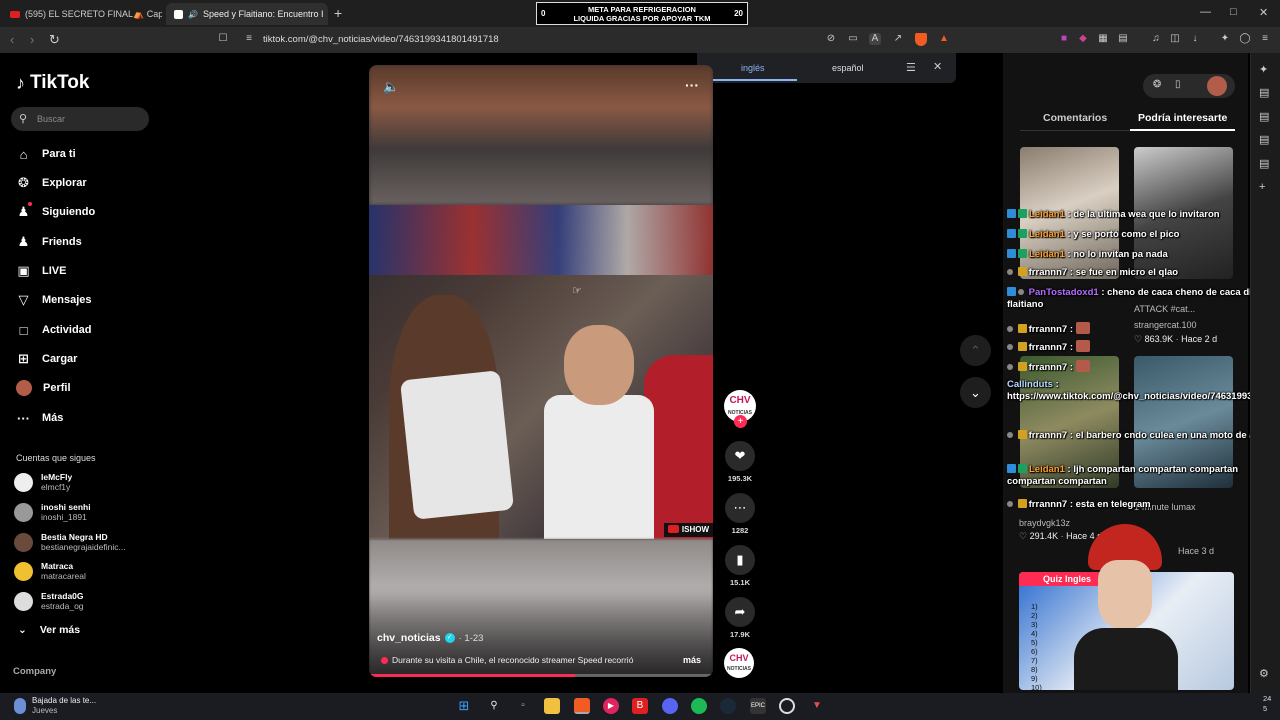 Image resolution: width=1280 pixels, height=720 pixels. Describe the element at coordinates (43, 388) in the screenshot. I see `nav-profile: Perfil` at that location.